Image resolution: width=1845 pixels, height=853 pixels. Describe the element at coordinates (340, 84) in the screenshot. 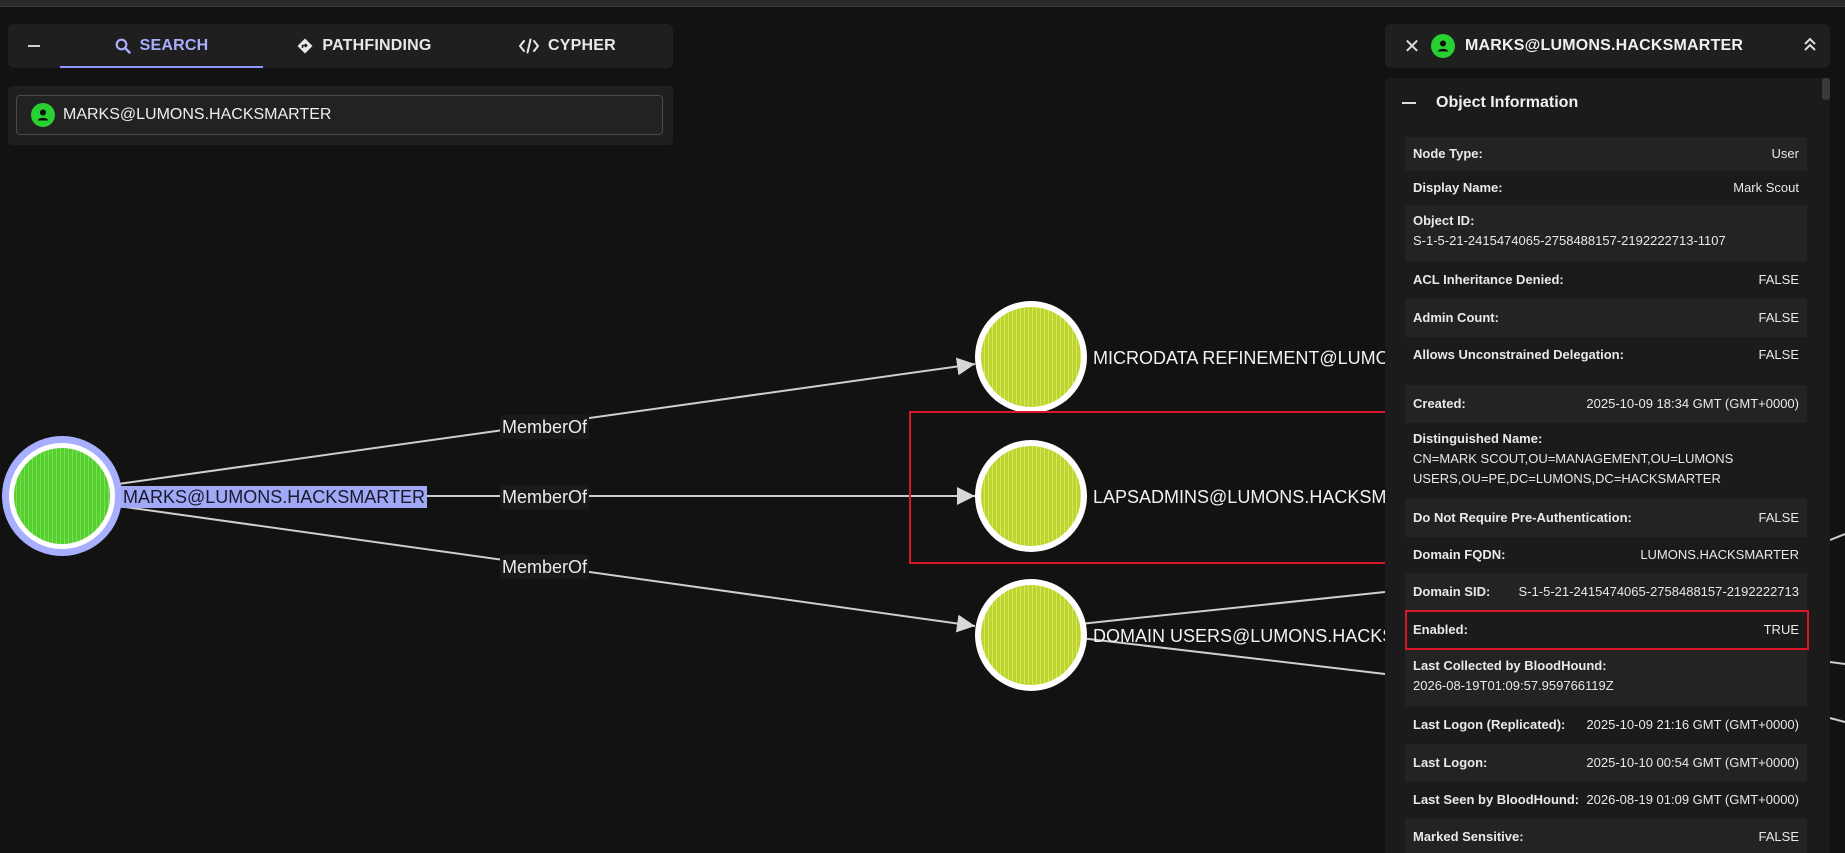

I see `search-panel: SEARCH PATHFINDING CYPHER` at that location.